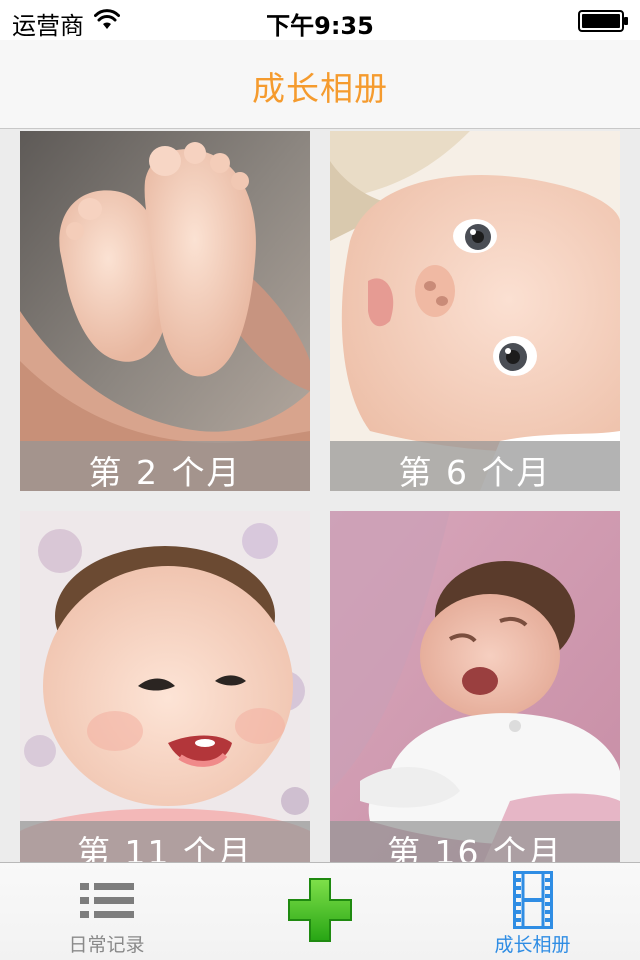  I want to click on status-bar: 运营商 下午9:35, so click(320, 20).